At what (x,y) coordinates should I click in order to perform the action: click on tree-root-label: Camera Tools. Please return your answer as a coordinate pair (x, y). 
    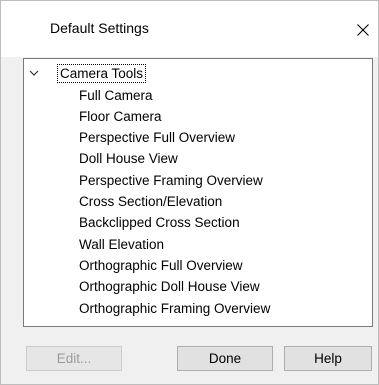
    Looking at the image, I should click on (102, 73).